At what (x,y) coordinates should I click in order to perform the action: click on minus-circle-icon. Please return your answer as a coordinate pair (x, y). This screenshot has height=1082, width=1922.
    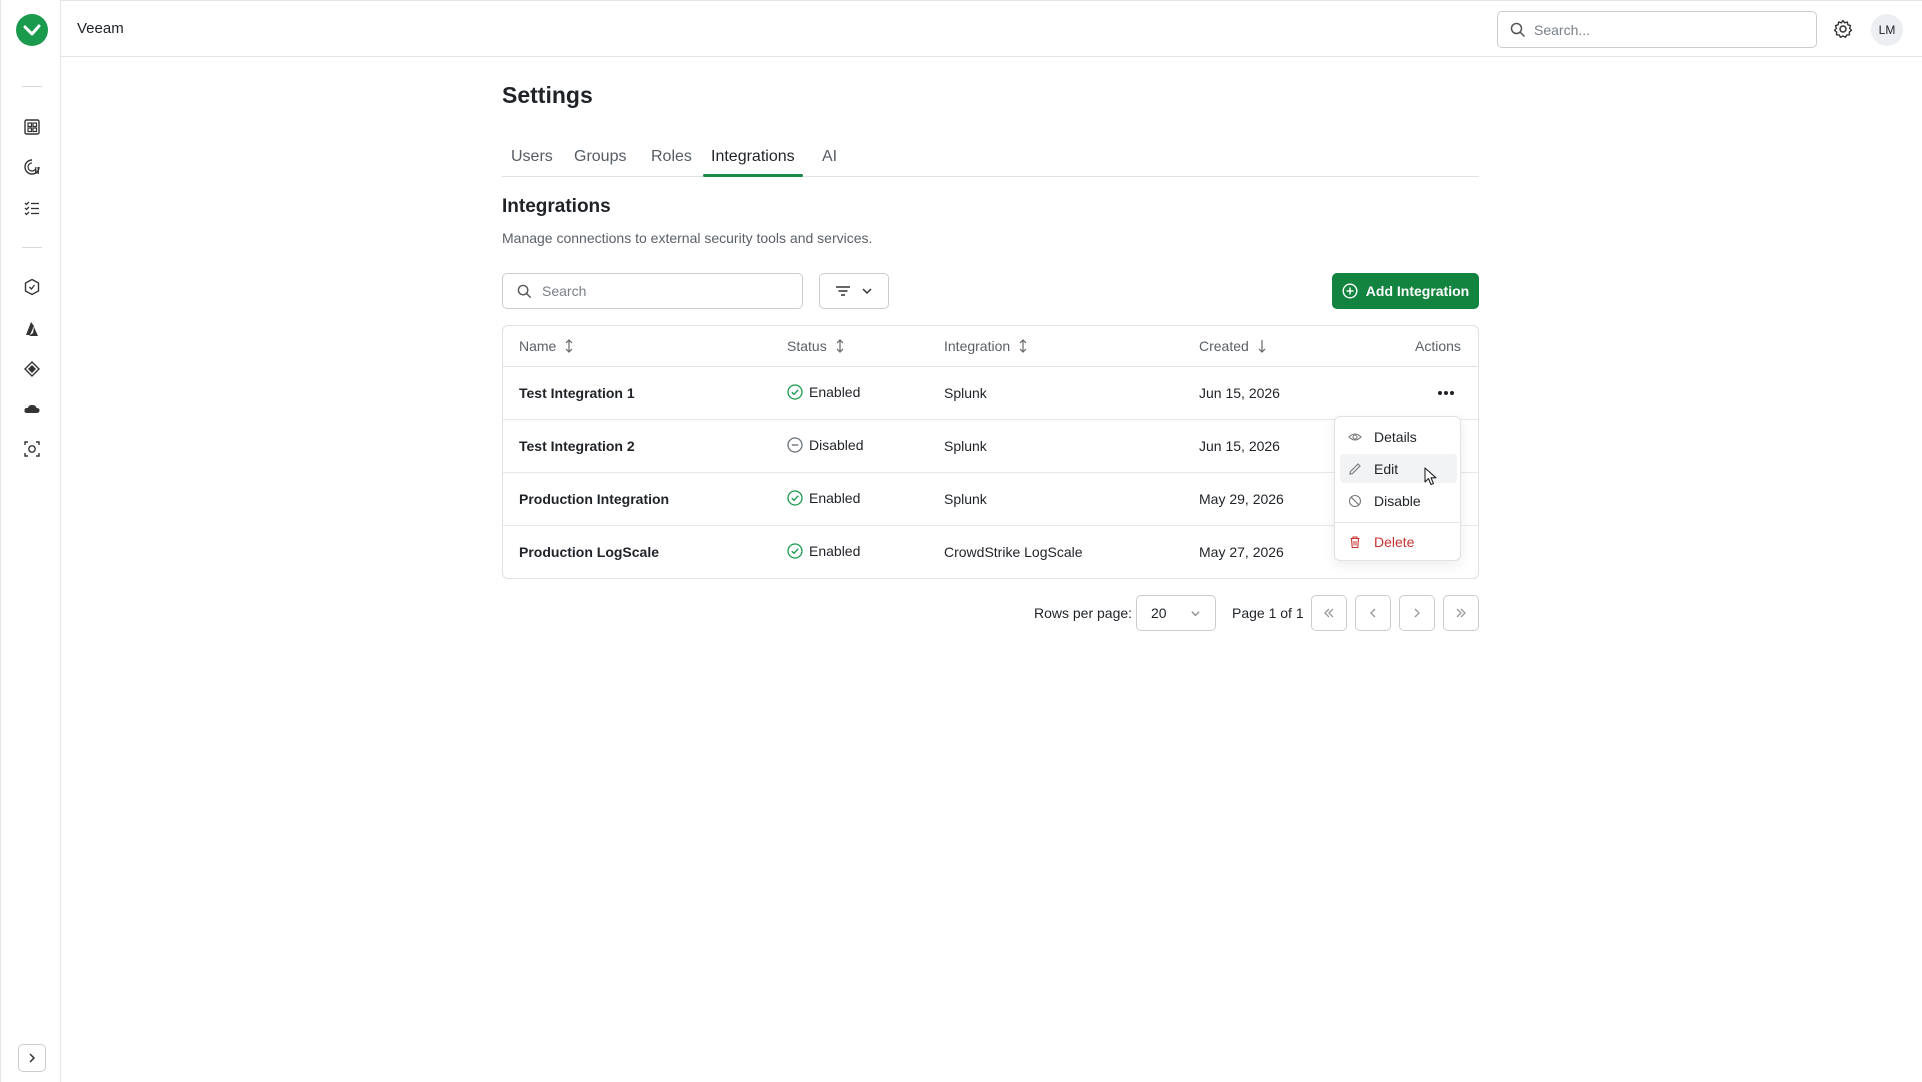
    Looking at the image, I should click on (795, 445).